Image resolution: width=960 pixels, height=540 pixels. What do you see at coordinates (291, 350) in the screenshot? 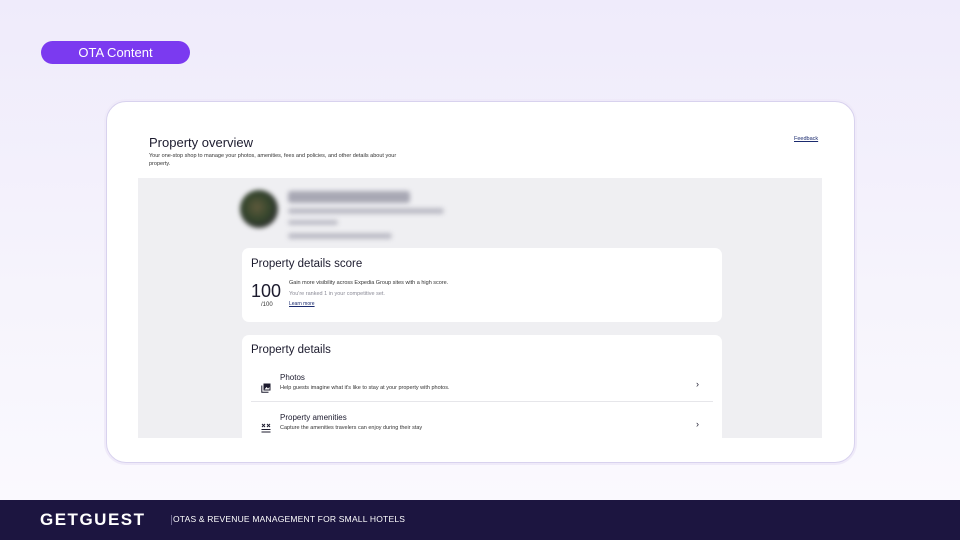
I see `property-details-title: Property details` at bounding box center [291, 350].